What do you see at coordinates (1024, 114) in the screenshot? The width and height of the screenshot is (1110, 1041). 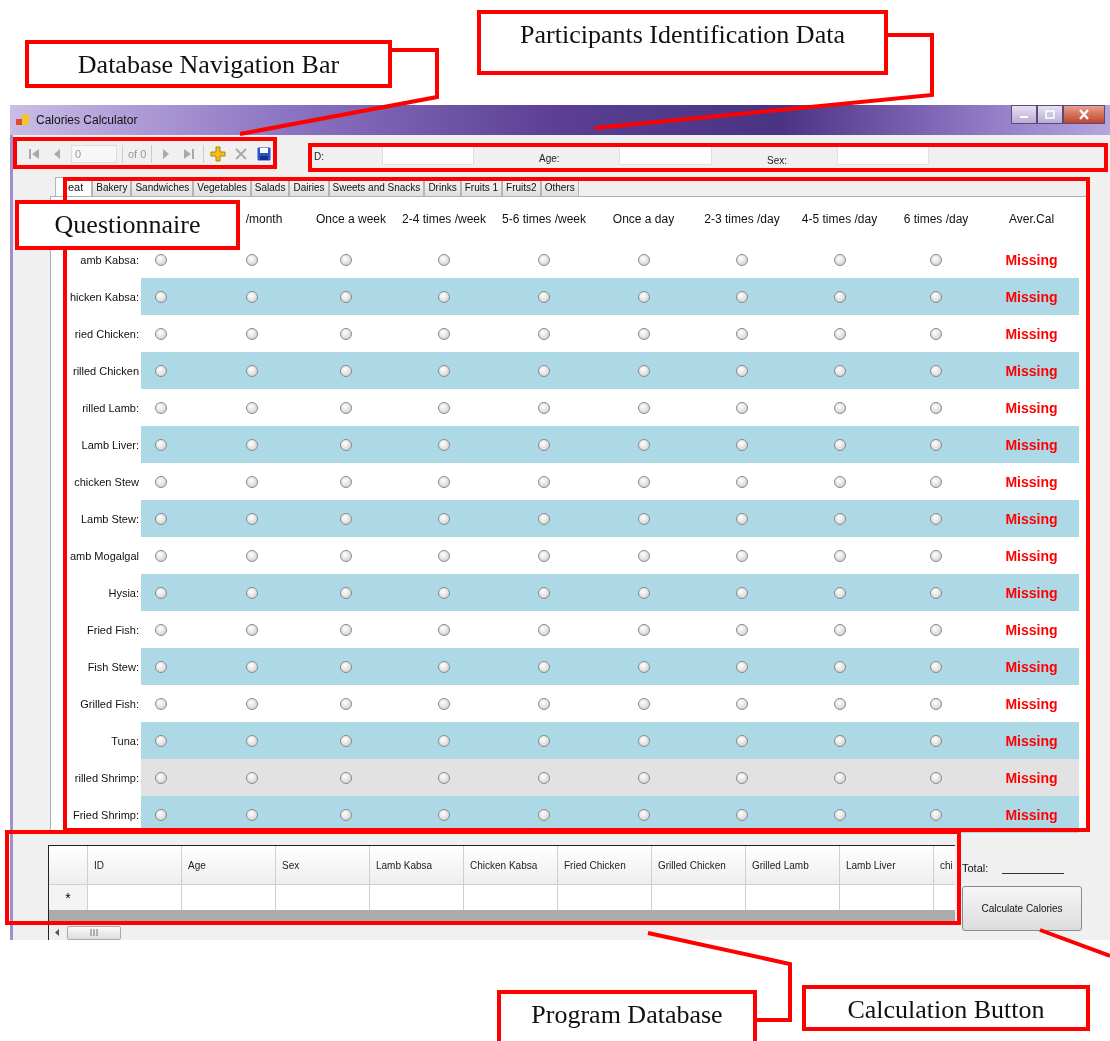 I see `minimize-button` at bounding box center [1024, 114].